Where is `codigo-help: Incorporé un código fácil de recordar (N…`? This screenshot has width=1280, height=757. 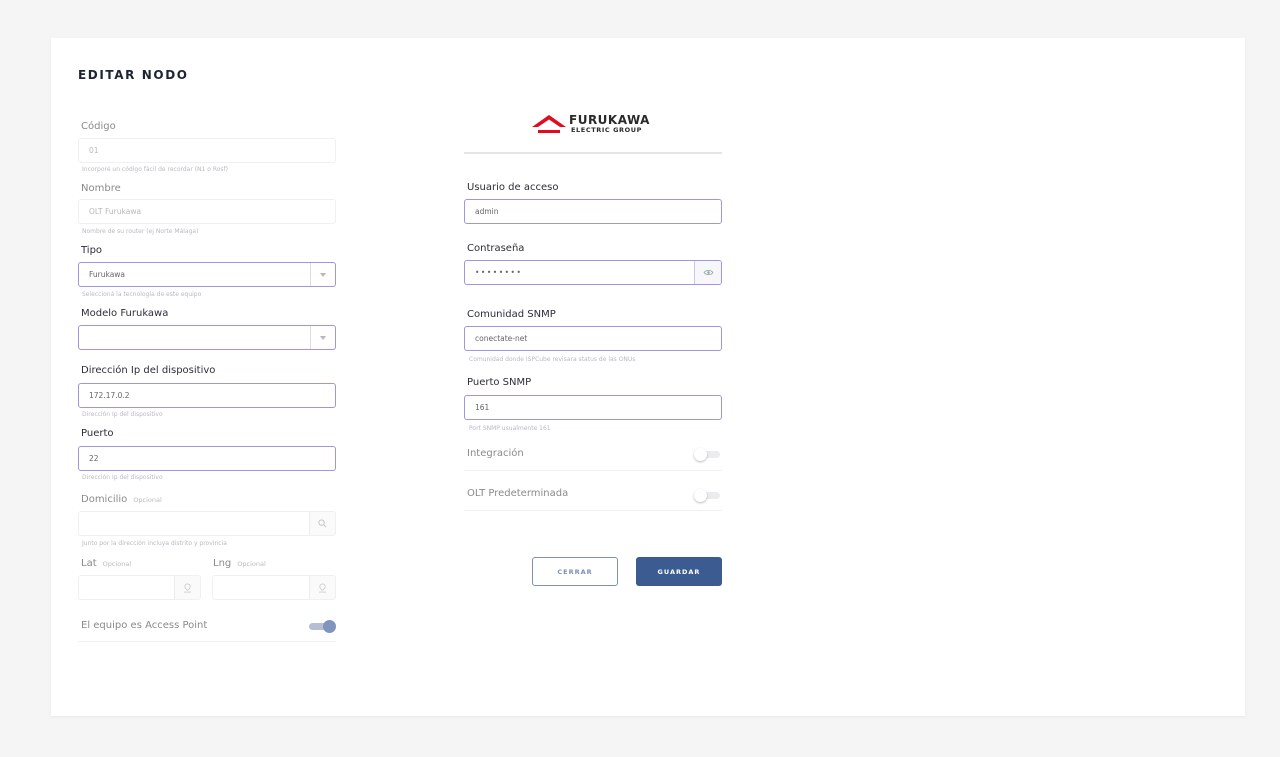 codigo-help: Incorporé un código fácil de recordar (N… is located at coordinates (155, 169).